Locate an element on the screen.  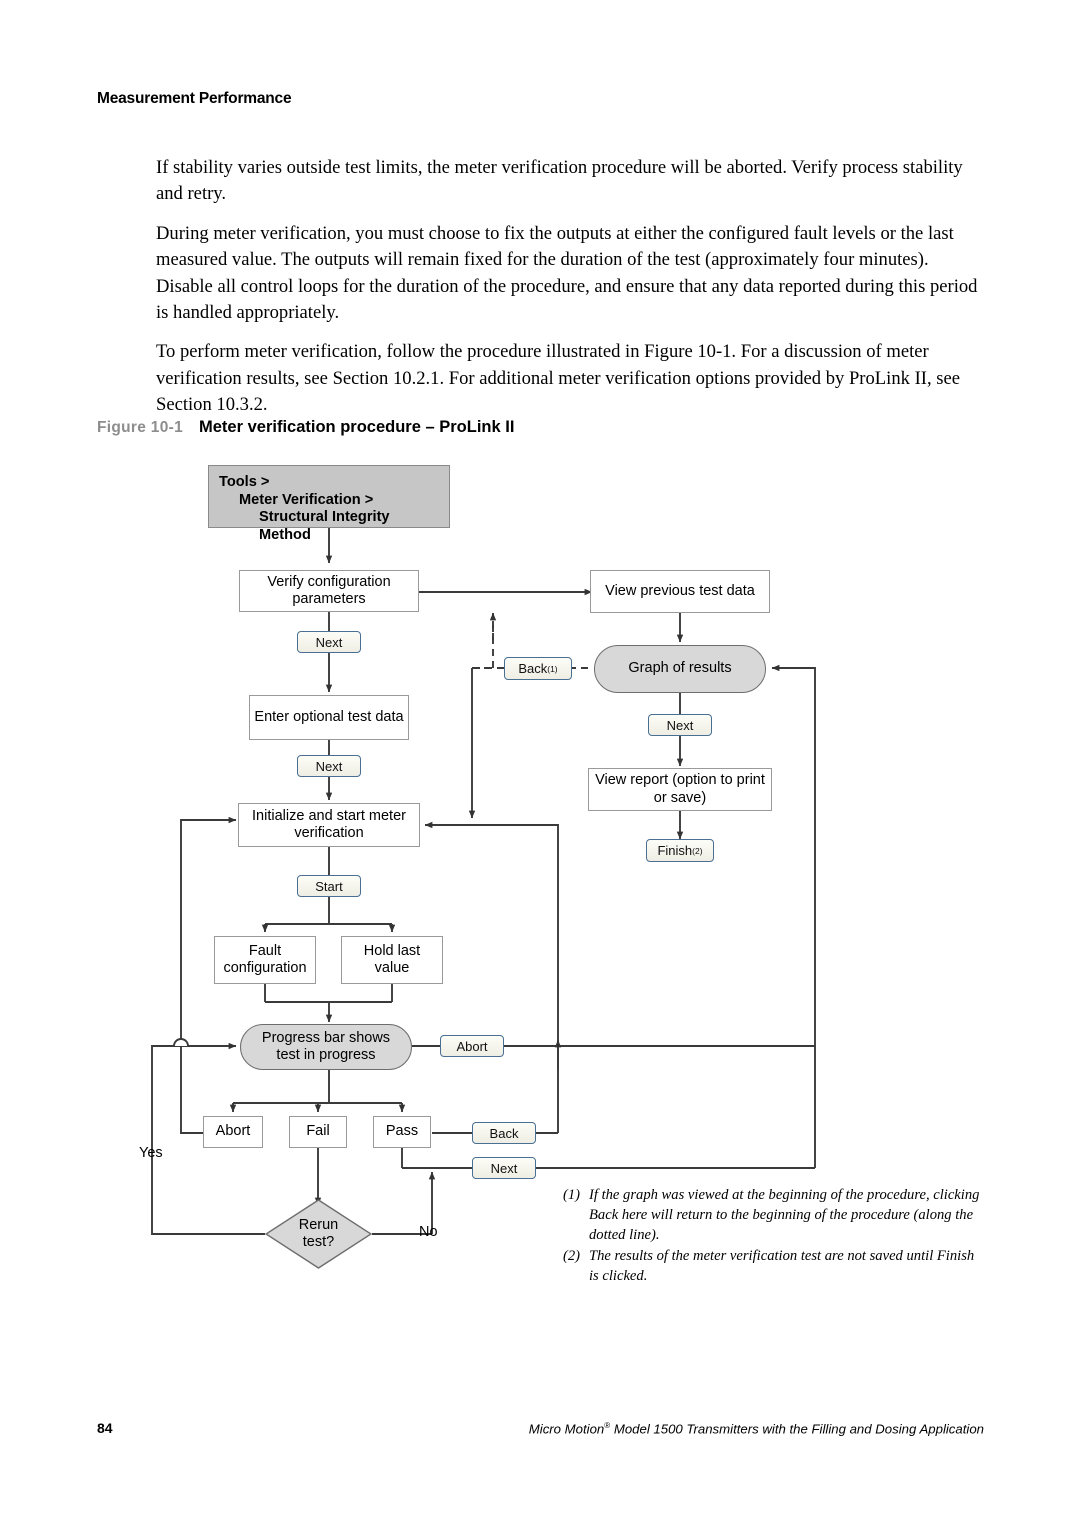
footer-title-pre: Micro Motion is located at coordinates (566, 1429).